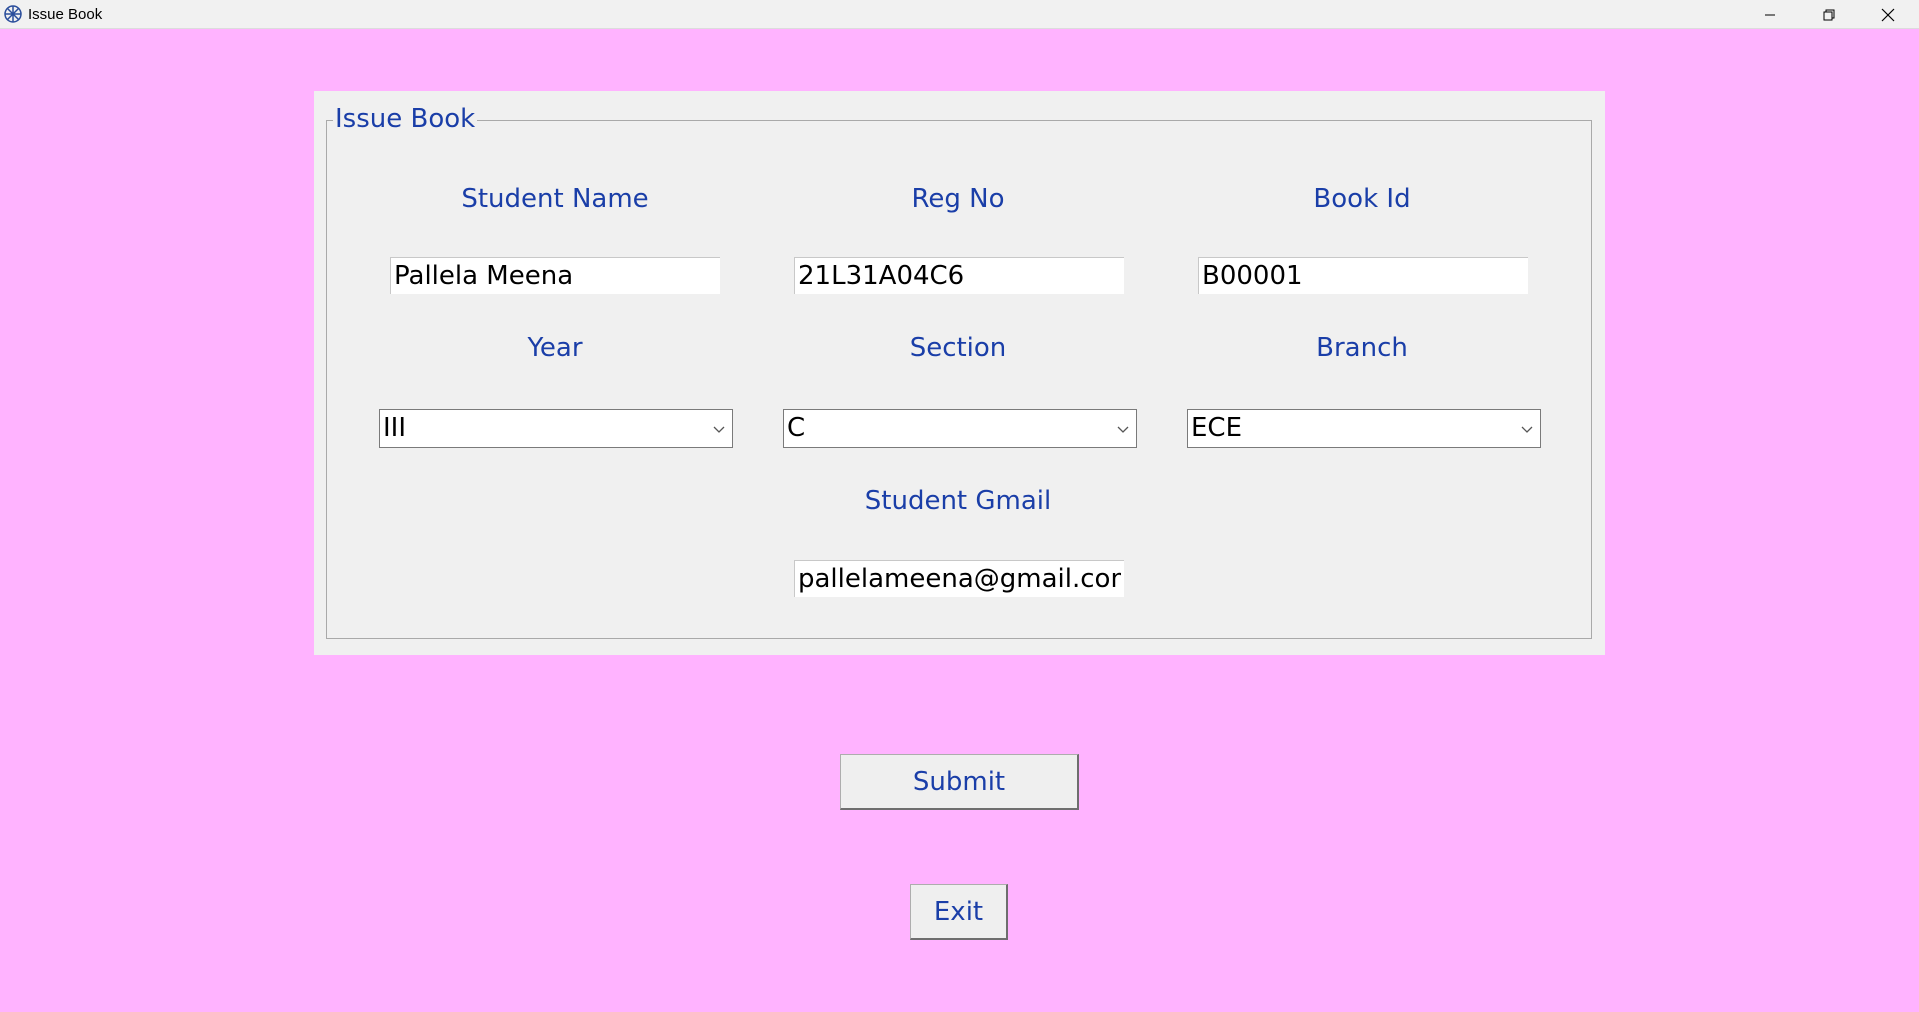 The width and height of the screenshot is (1919, 1012). What do you see at coordinates (959, 14) in the screenshot?
I see `title-bar: Issue Book` at bounding box center [959, 14].